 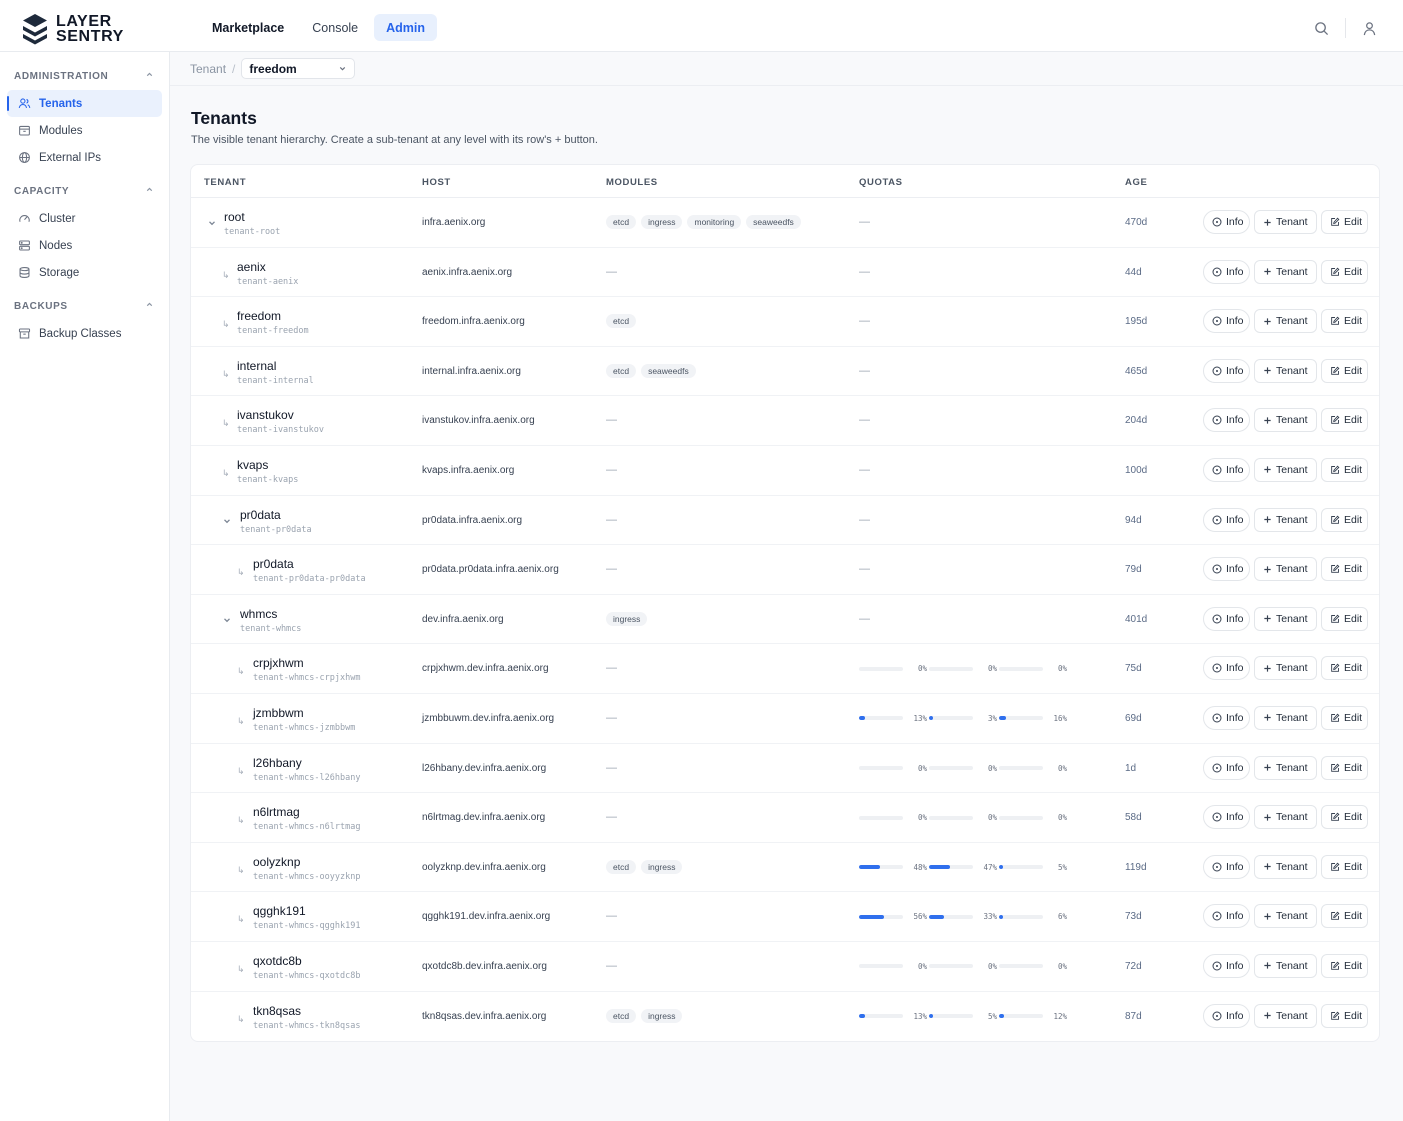 I want to click on tenant-cell: jzmbbwm tenant-whmcs-jzmbbwm, so click(x=304, y=719).